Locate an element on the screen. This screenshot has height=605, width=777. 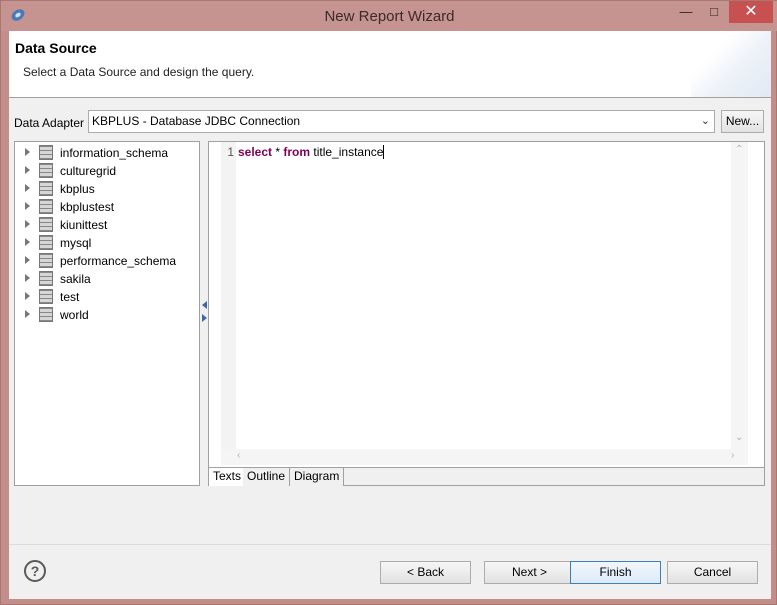
cancel-button: Cancel is located at coordinates (712, 572).